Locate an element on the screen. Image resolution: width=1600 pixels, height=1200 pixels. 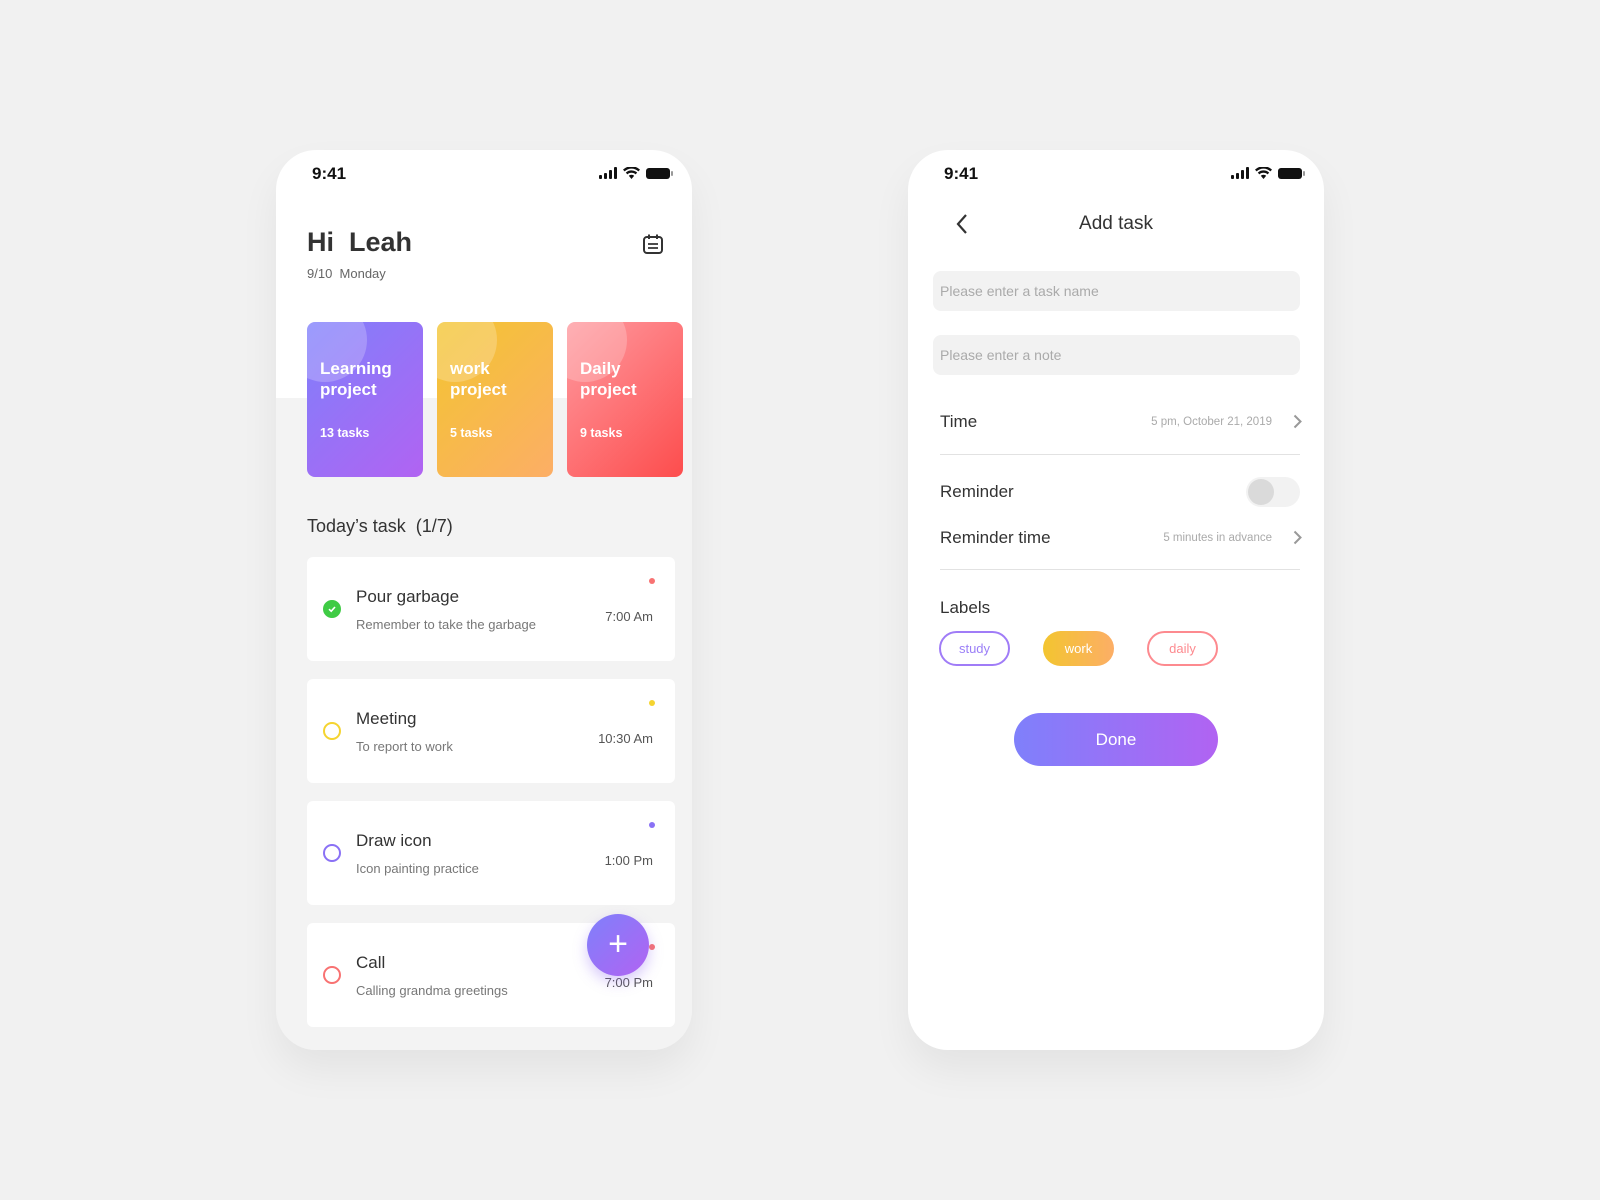
date: 9/10 Monday is located at coordinates (346, 273).